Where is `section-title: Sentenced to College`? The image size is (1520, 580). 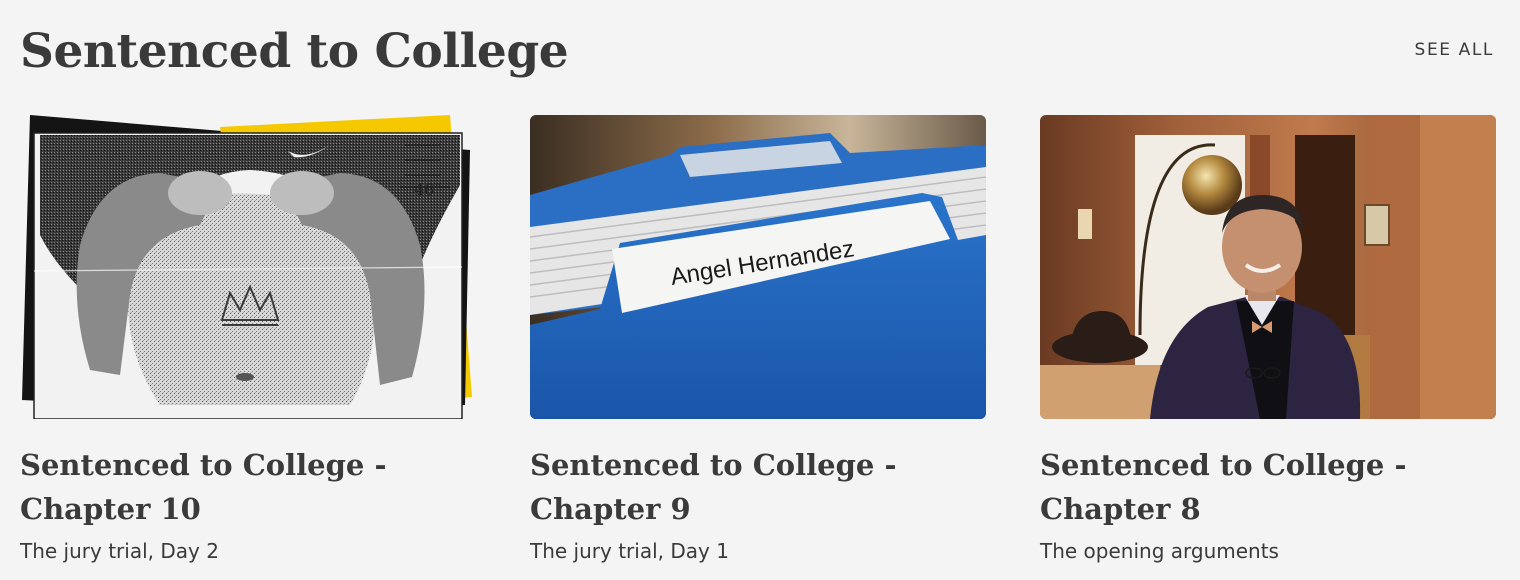
section-title: Sentenced to College is located at coordinates (294, 51).